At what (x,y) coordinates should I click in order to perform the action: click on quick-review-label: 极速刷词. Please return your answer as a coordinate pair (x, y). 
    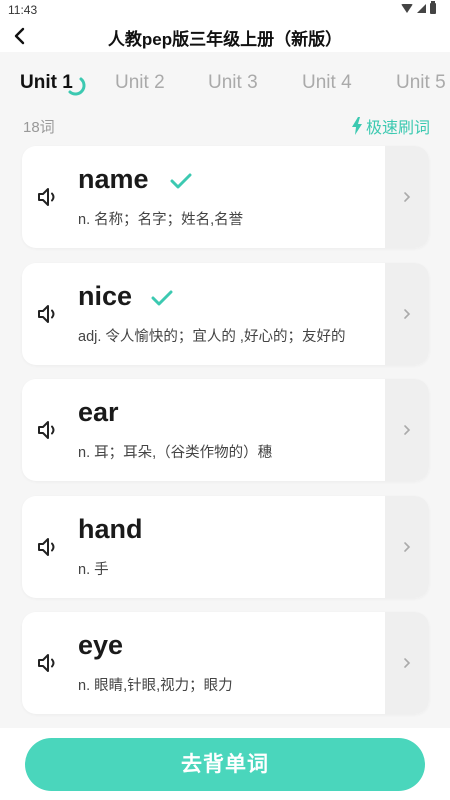
    Looking at the image, I should click on (397, 128).